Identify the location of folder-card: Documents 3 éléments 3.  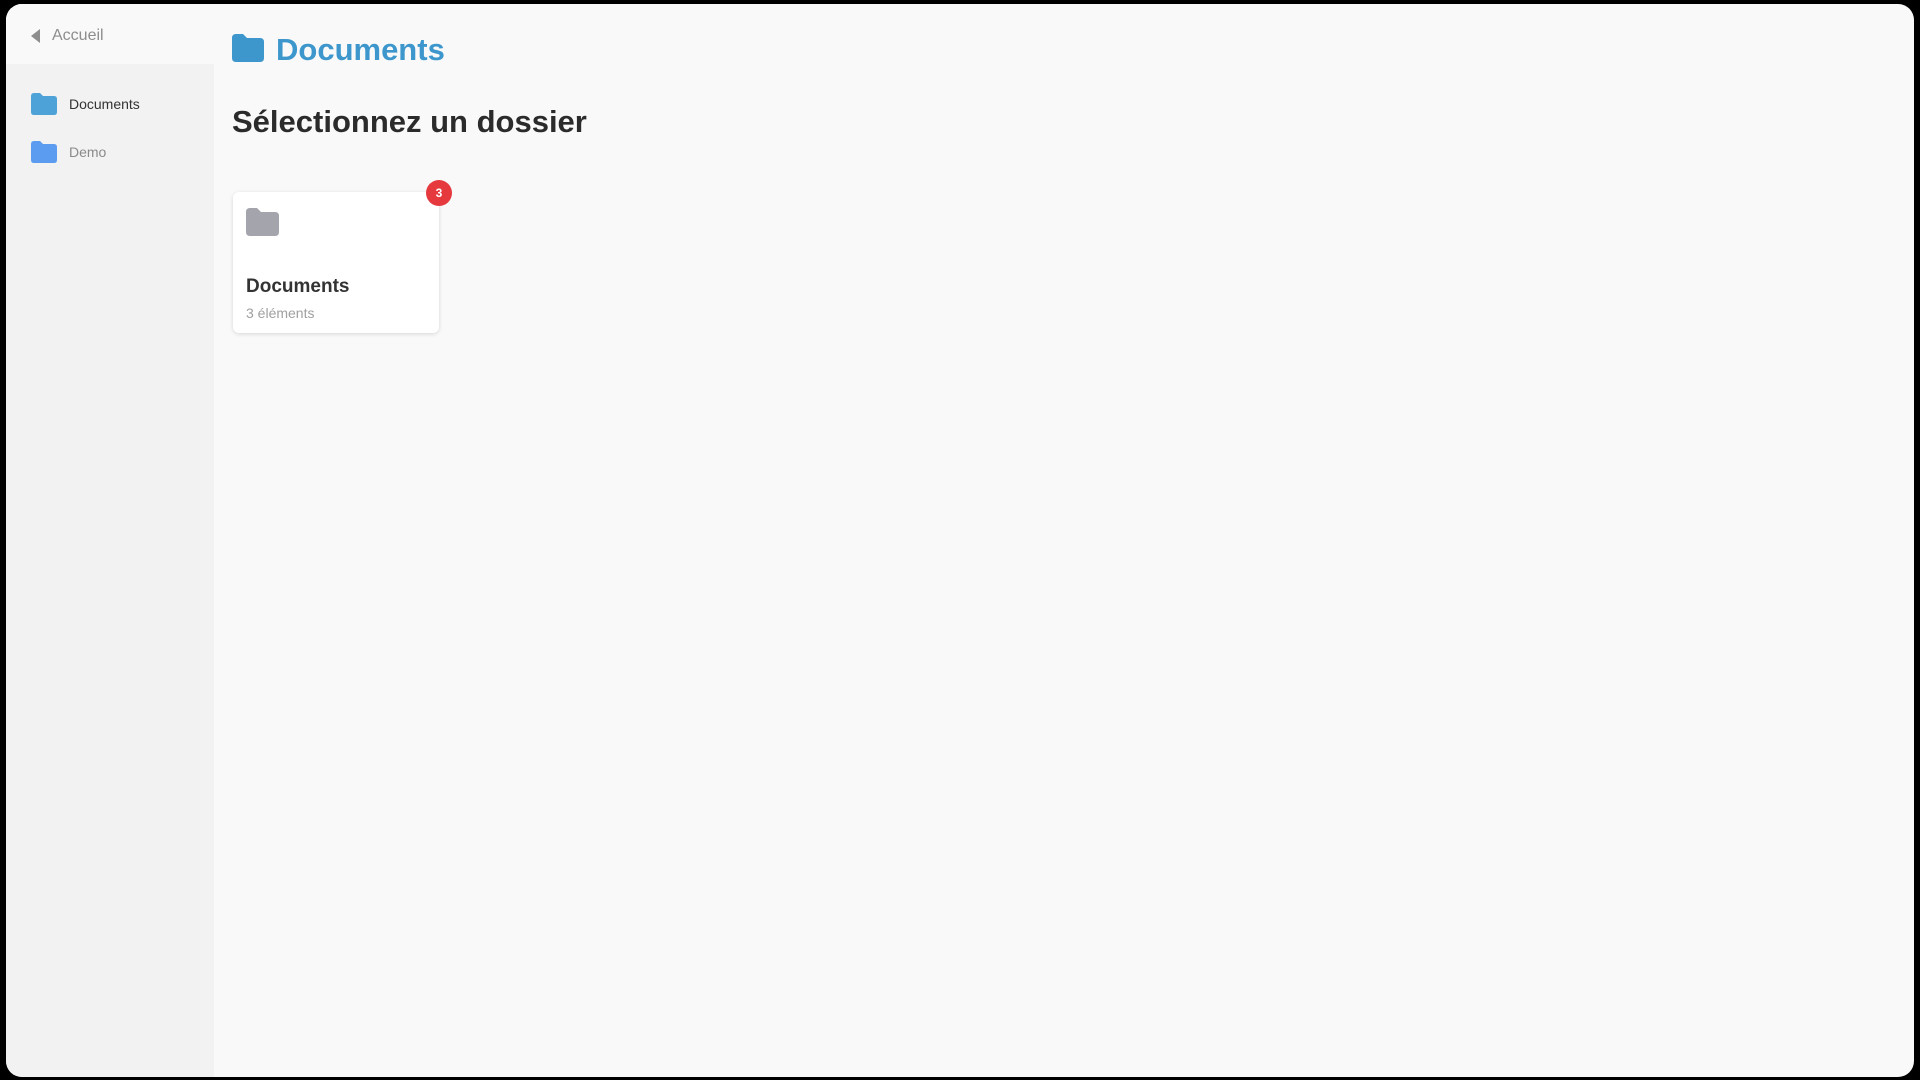
(342, 256).